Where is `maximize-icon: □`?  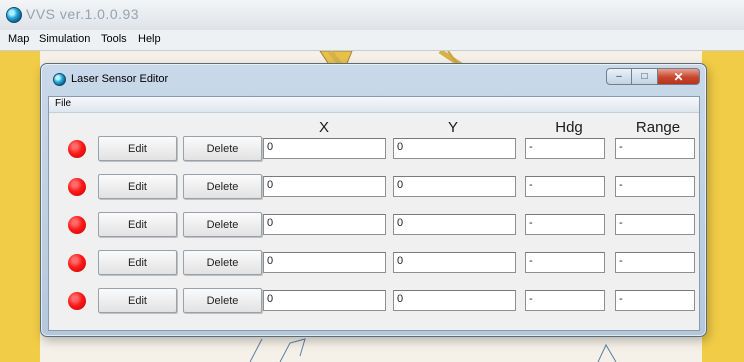 maximize-icon: □ is located at coordinates (644, 76).